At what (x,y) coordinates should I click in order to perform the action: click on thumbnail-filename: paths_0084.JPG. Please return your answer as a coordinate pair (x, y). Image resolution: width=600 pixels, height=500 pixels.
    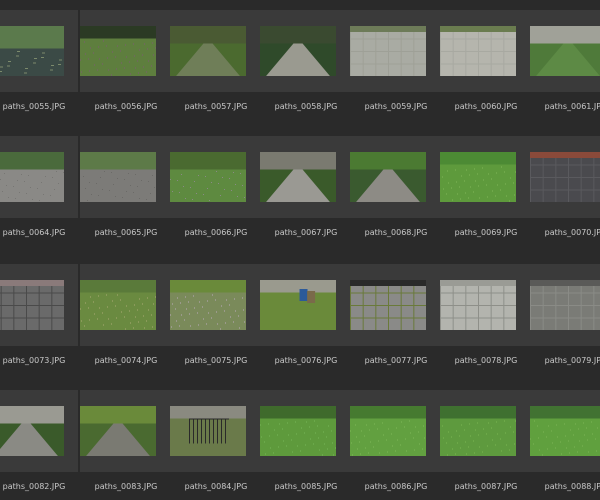
    Looking at the image, I should click on (216, 486).